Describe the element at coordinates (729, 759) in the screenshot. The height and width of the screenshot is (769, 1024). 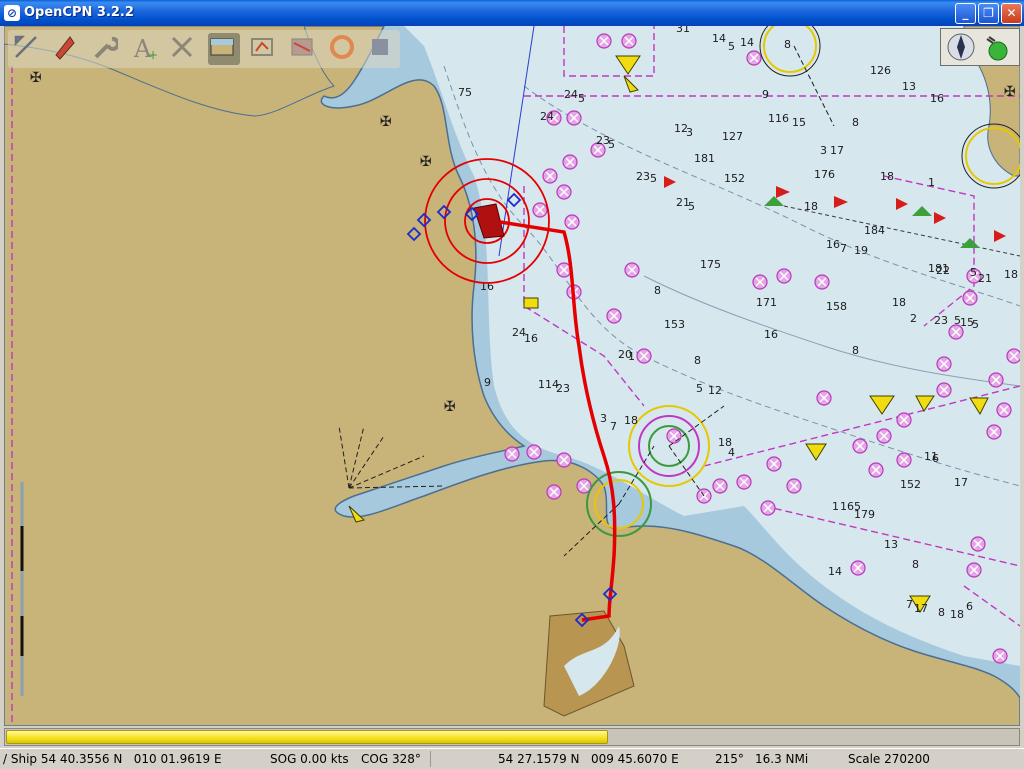
I see `cursor-bearing: 215°` at that location.